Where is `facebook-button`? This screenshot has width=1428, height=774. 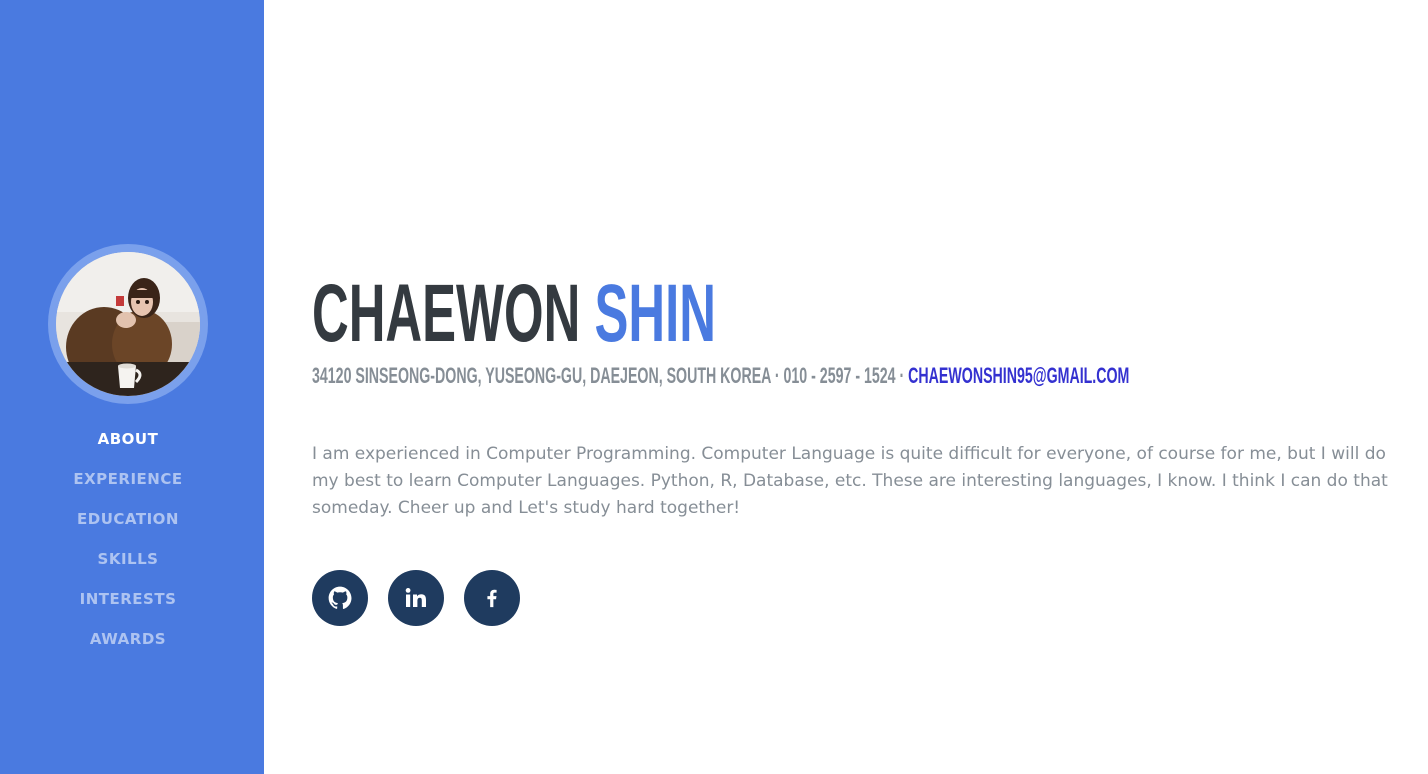
facebook-button is located at coordinates (492, 598).